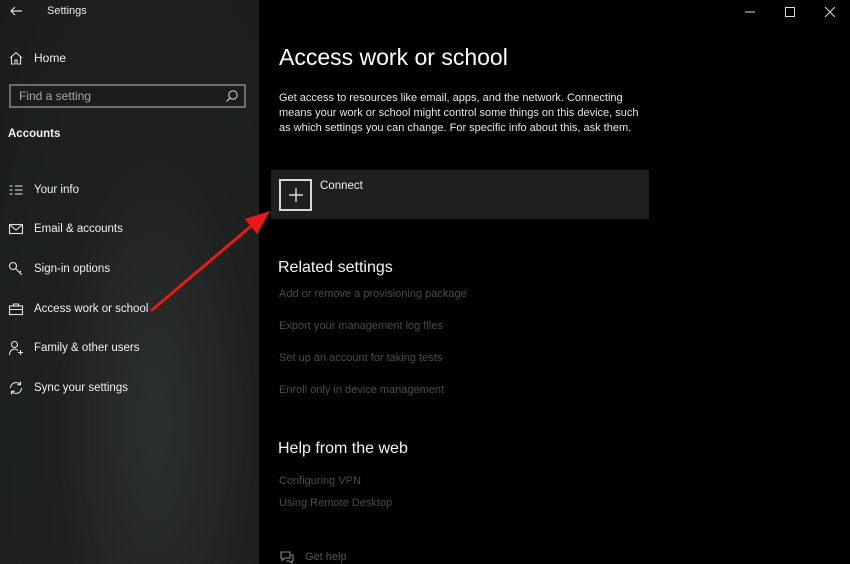 This screenshot has width=850, height=564. What do you see at coordinates (116, 96) in the screenshot?
I see `search-input` at bounding box center [116, 96].